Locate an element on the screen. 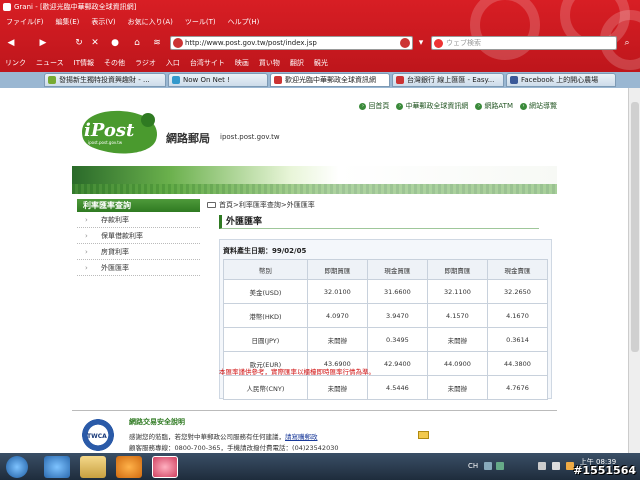 This screenshot has height=480, width=640. address-bar: http://www.post.gov.tw/post/index.jsp is located at coordinates (291, 43).